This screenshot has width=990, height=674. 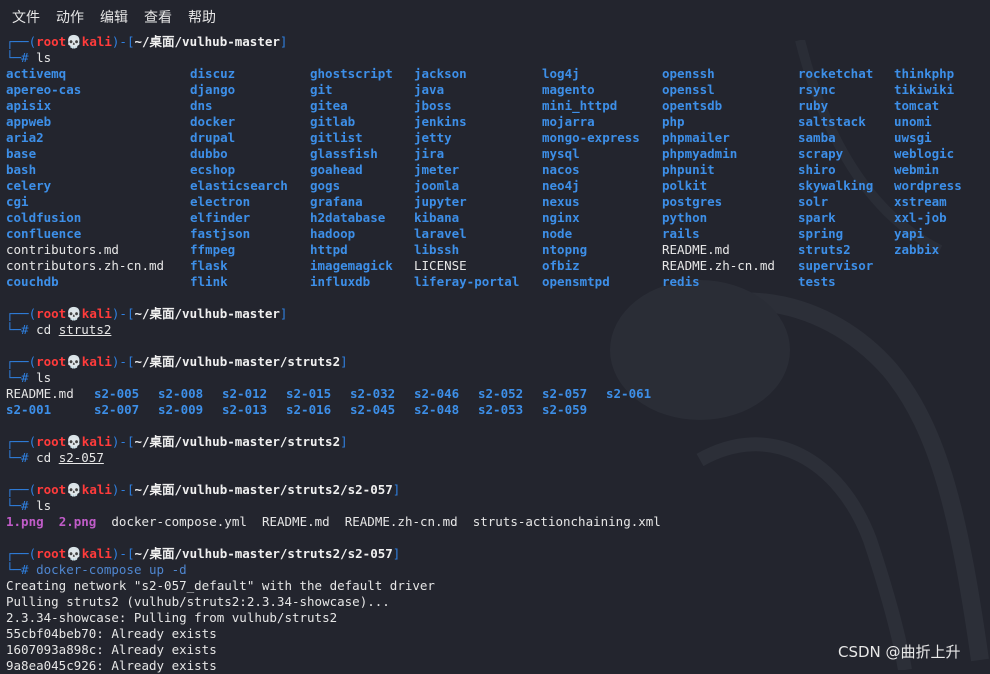 I want to click on directory: base, so click(x=21, y=153).